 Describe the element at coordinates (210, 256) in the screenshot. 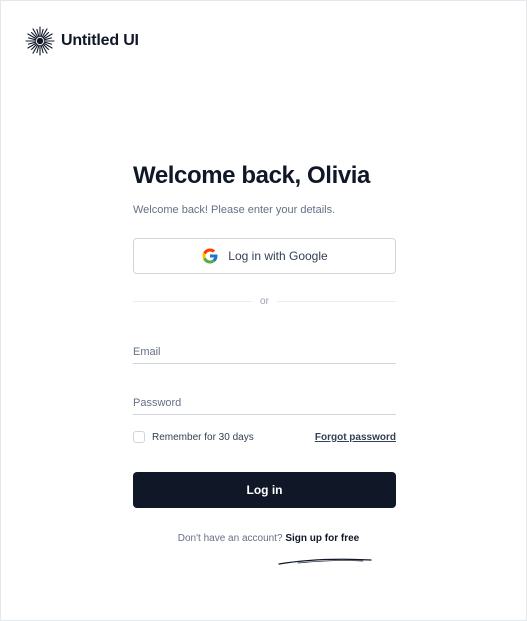

I see `google-icon` at that location.